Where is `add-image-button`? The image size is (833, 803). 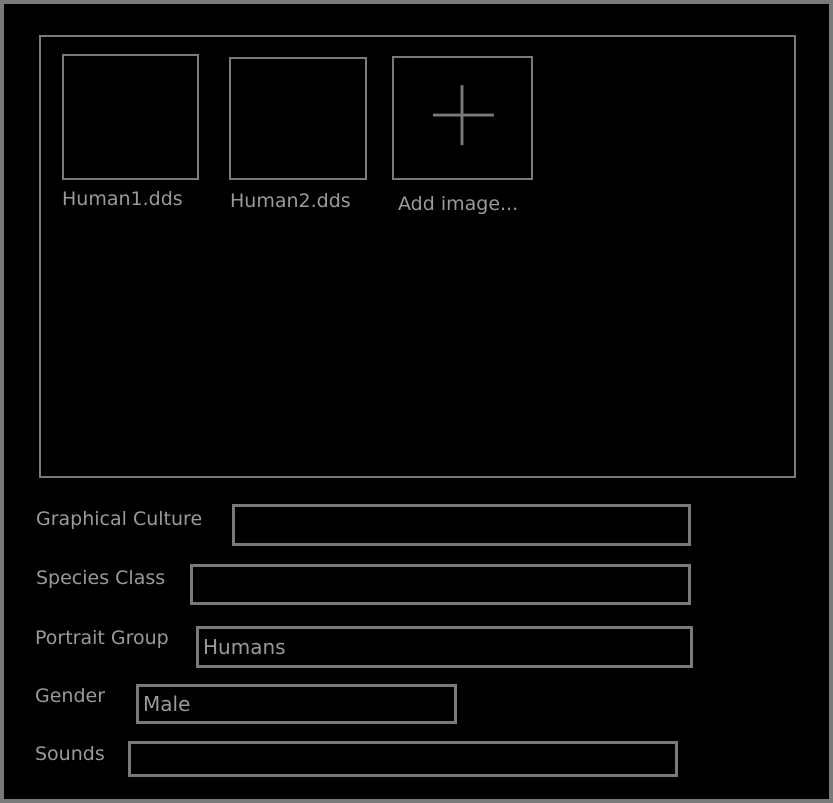 add-image-button is located at coordinates (462, 118).